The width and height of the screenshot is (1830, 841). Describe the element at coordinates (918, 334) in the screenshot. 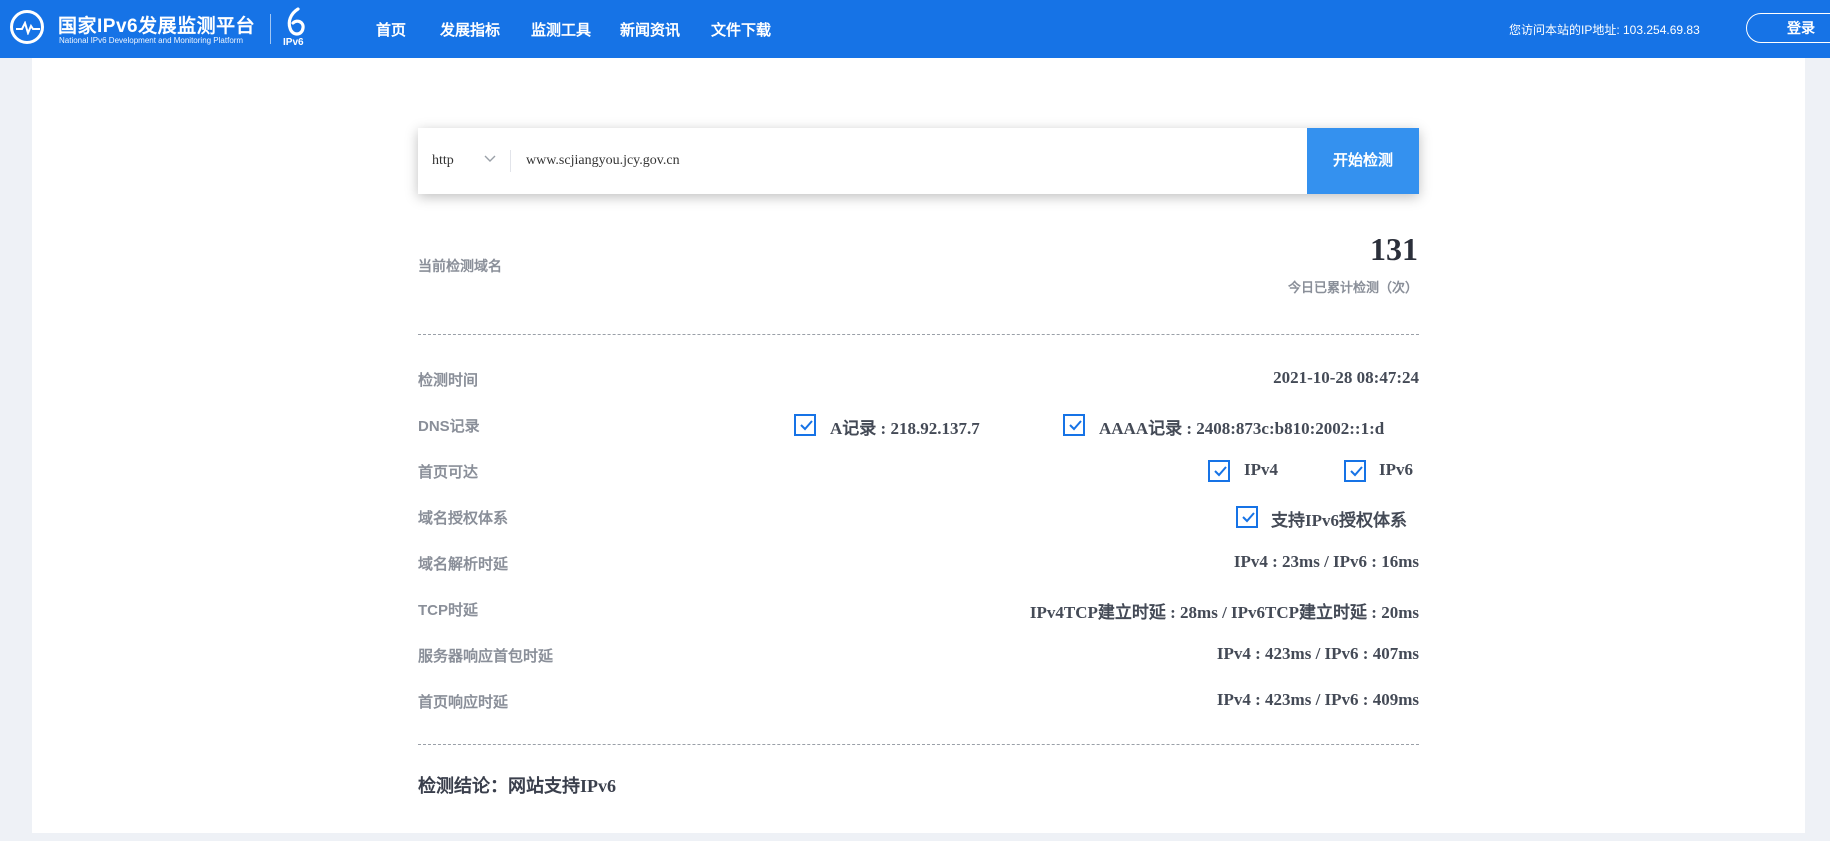

I see `divider-top` at that location.